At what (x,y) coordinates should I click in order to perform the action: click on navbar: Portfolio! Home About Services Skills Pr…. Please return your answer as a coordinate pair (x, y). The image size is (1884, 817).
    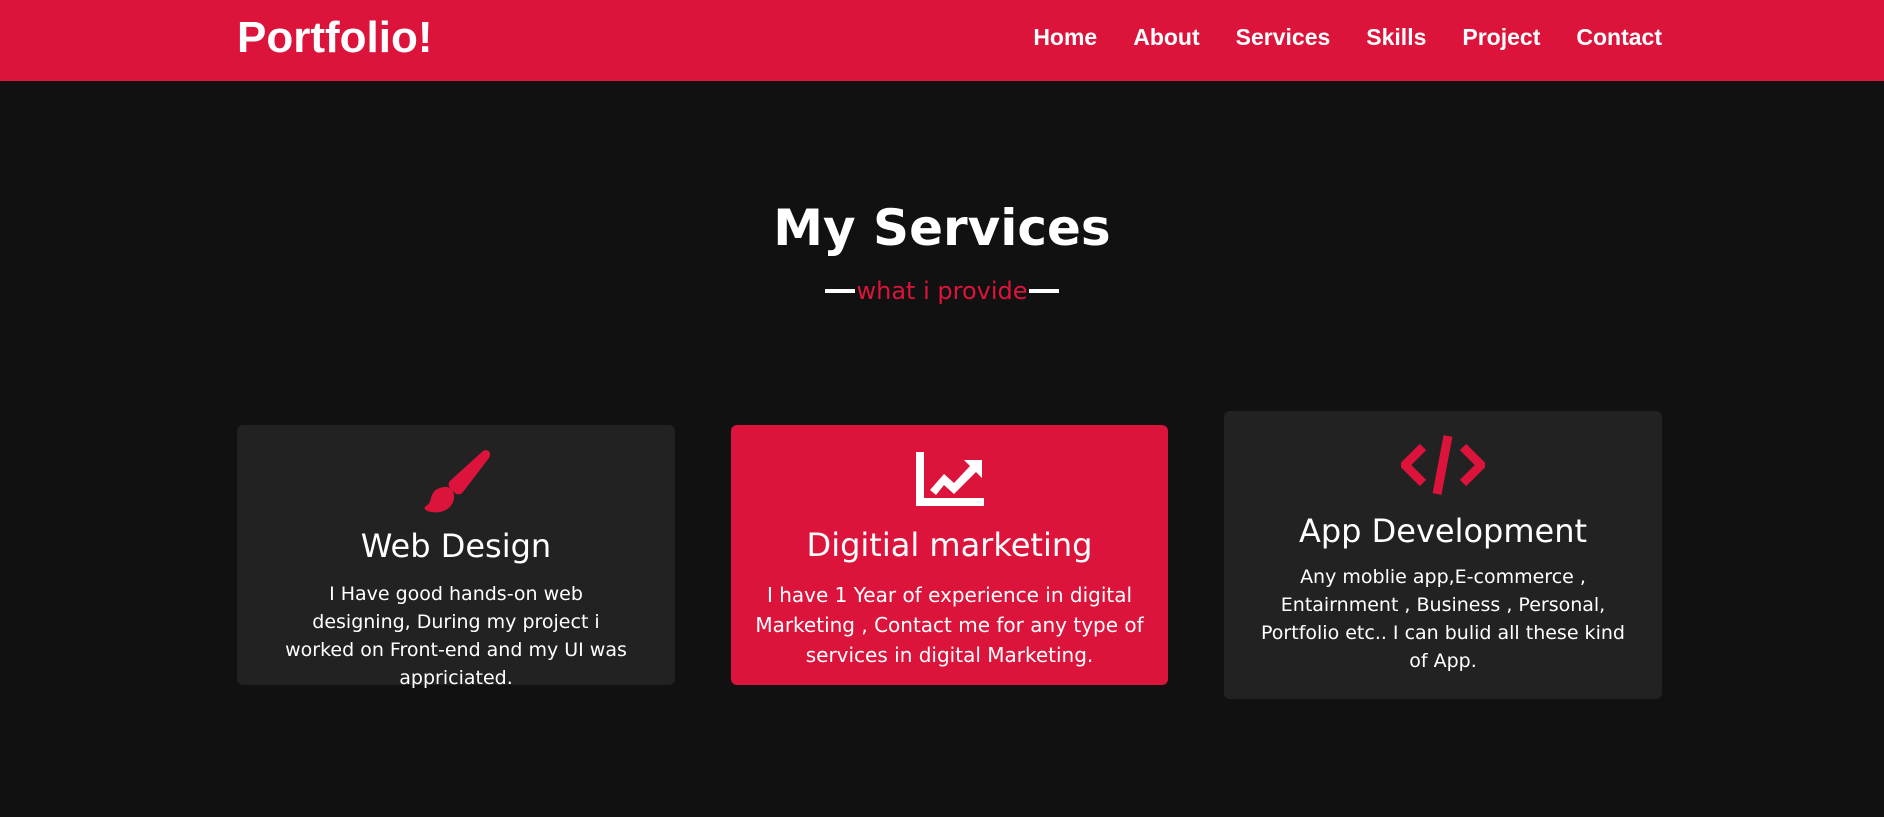
    Looking at the image, I should click on (942, 40).